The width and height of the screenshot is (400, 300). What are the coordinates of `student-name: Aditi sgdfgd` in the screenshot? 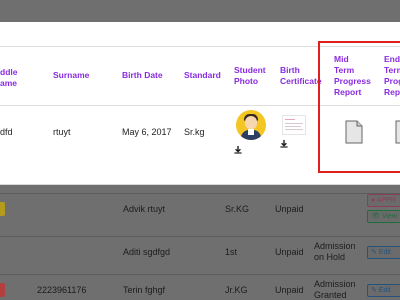 It's located at (147, 252).